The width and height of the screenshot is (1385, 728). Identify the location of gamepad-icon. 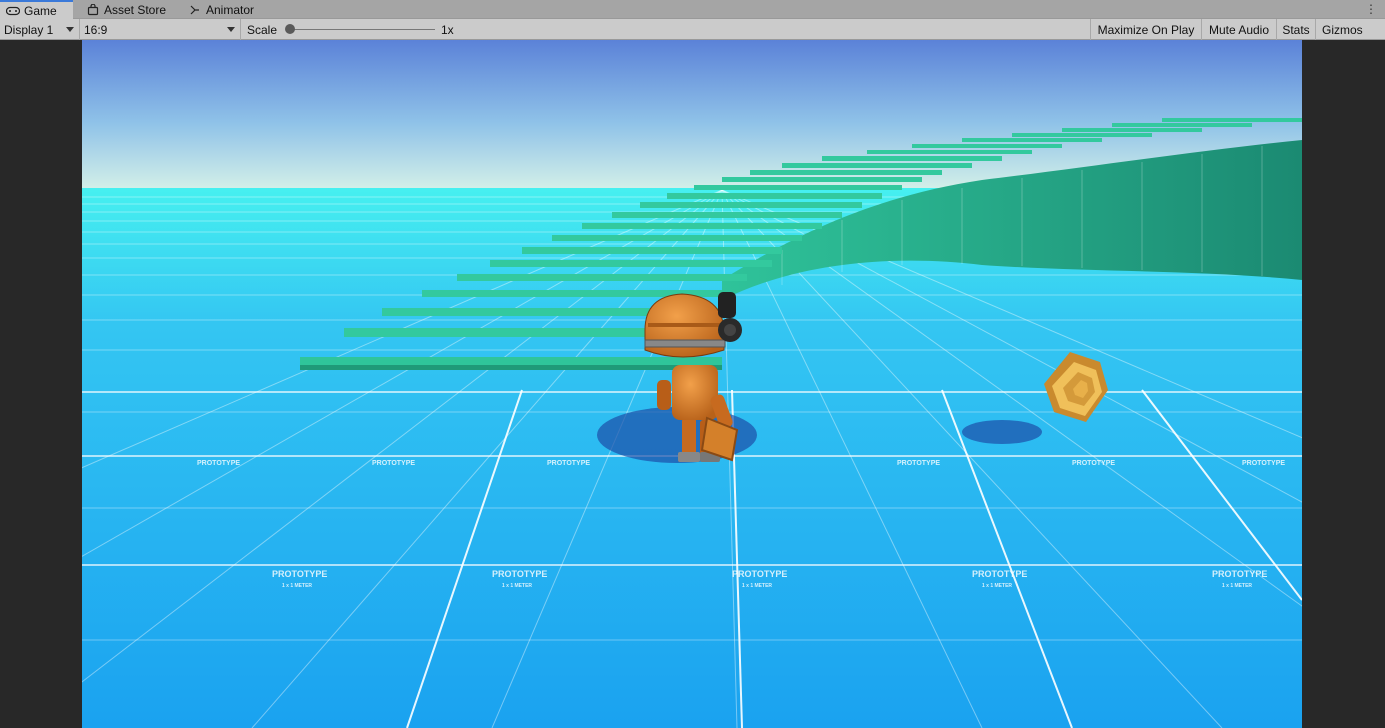
(13, 11).